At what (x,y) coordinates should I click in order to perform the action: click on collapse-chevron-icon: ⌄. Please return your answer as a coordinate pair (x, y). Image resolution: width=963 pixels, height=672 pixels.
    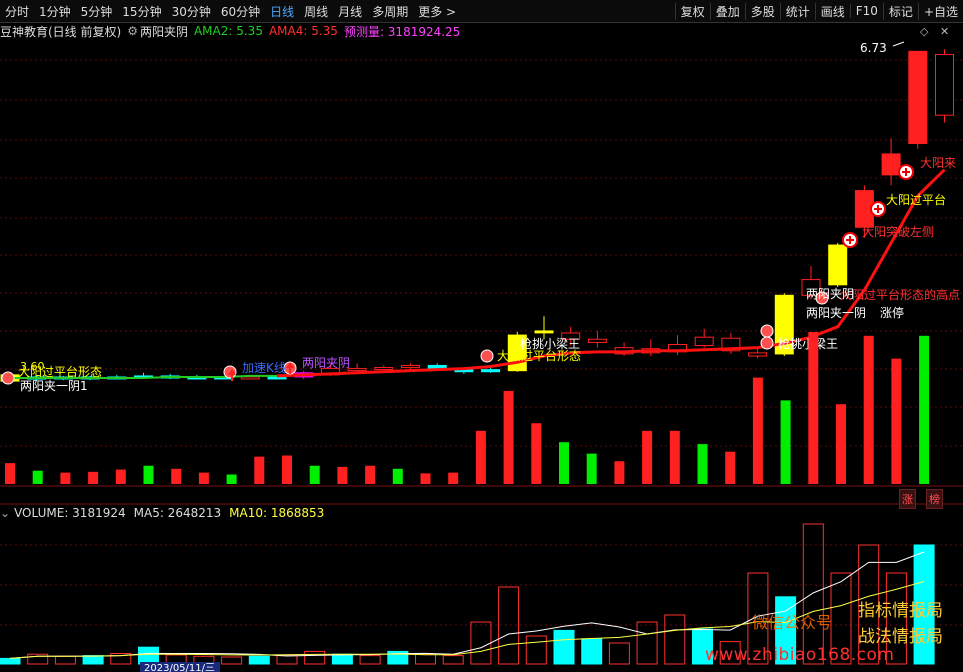
    Looking at the image, I should click on (5, 513).